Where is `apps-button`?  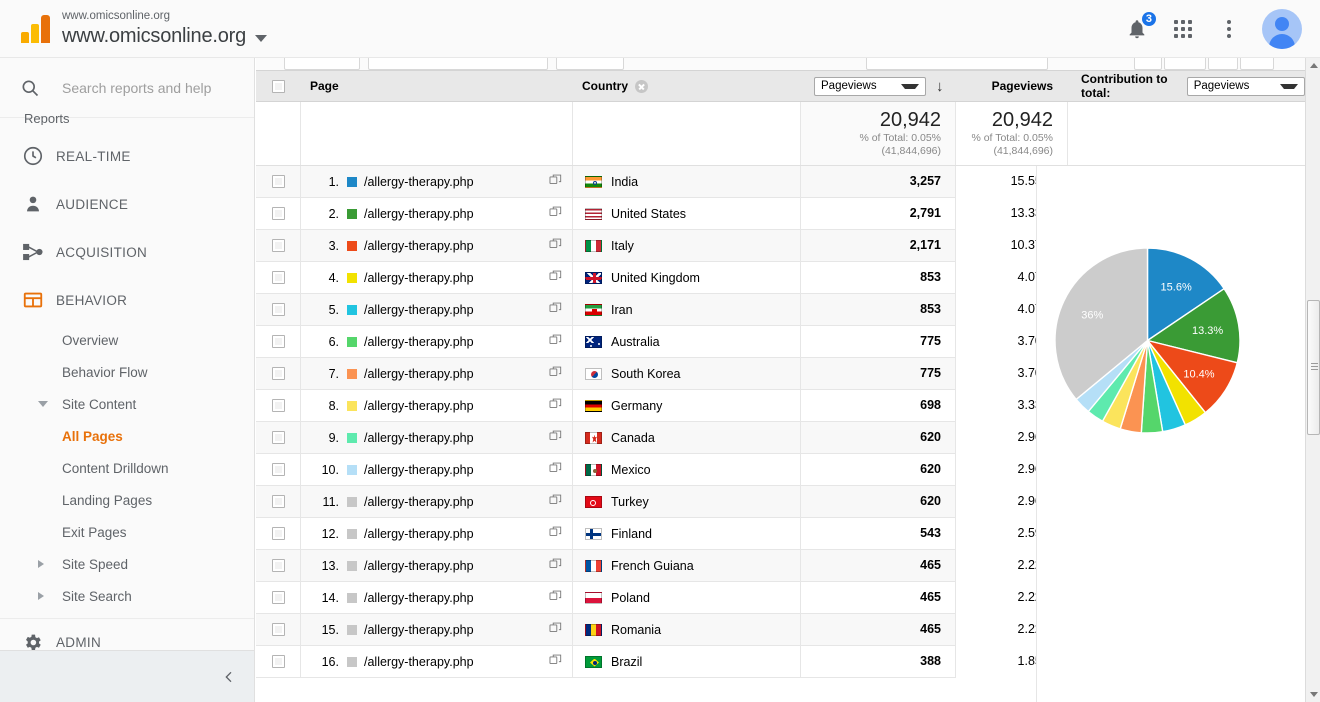
apps-button is located at coordinates (1183, 29).